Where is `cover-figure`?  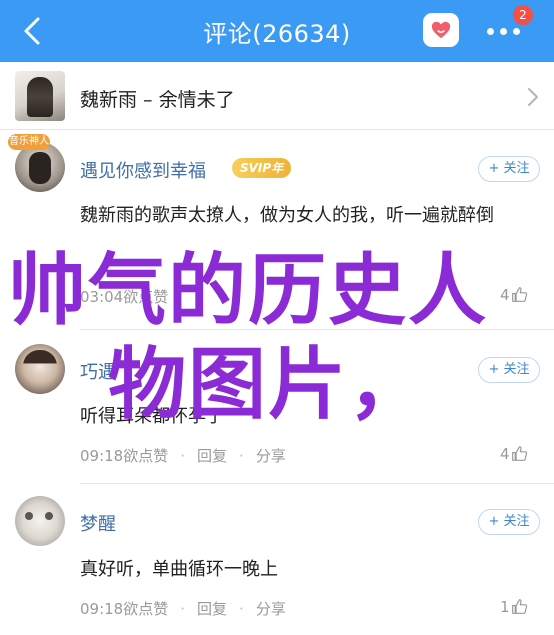 cover-figure is located at coordinates (40, 97).